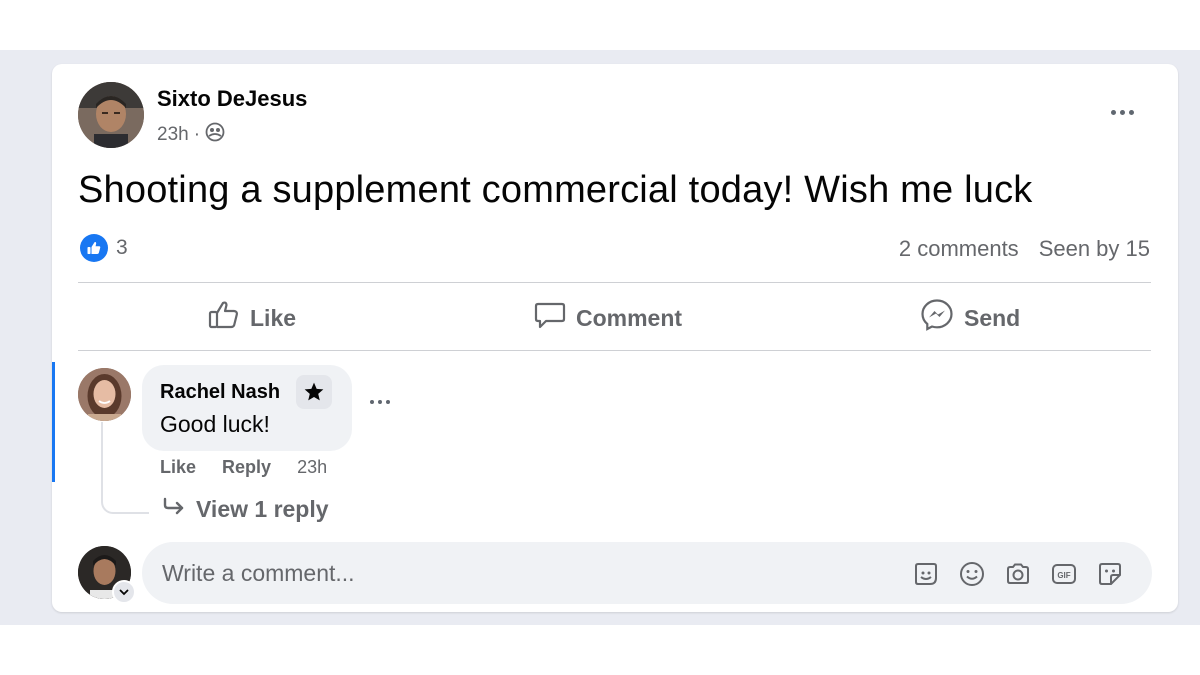 Image resolution: width=1200 pixels, height=675 pixels. Describe the element at coordinates (191, 135) in the screenshot. I see `post-meta: 23h ·` at that location.